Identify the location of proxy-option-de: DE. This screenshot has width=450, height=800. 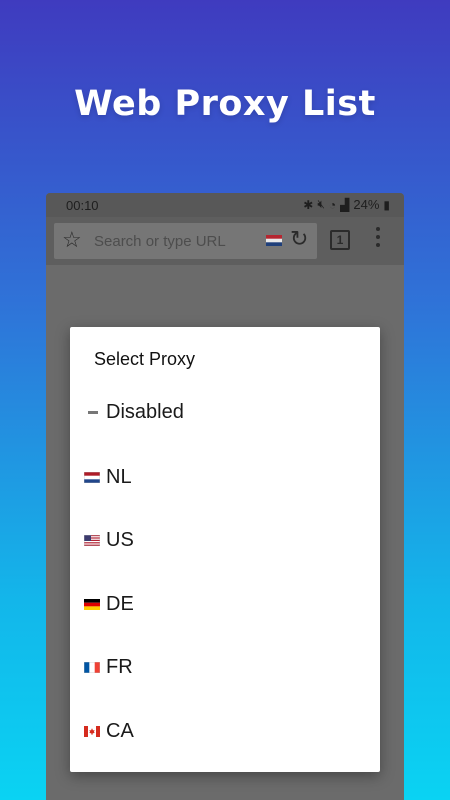
(225, 604).